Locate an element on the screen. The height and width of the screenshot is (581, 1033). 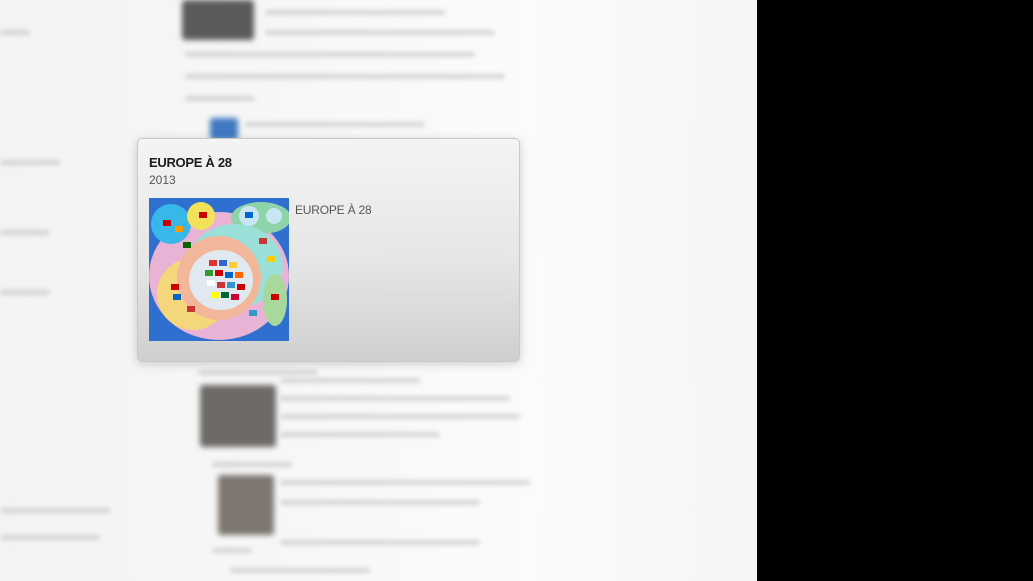
venn-diagram-graphic is located at coordinates (219, 269).